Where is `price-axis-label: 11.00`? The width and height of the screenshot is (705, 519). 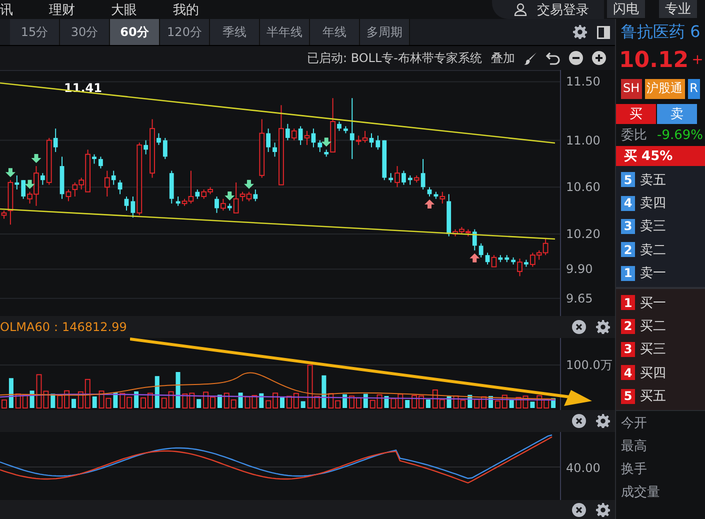
price-axis-label: 11.00 is located at coordinates (583, 140).